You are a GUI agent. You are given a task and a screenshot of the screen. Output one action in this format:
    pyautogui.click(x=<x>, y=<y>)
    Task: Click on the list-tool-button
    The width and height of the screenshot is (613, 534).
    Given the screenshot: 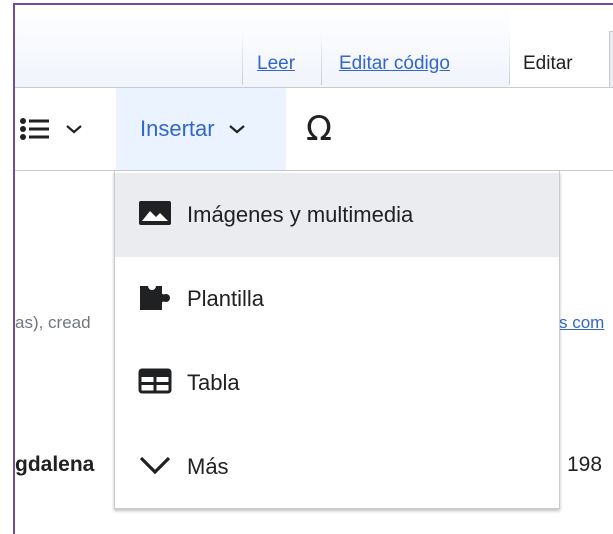 What is the action you would take?
    pyautogui.click(x=62, y=129)
    